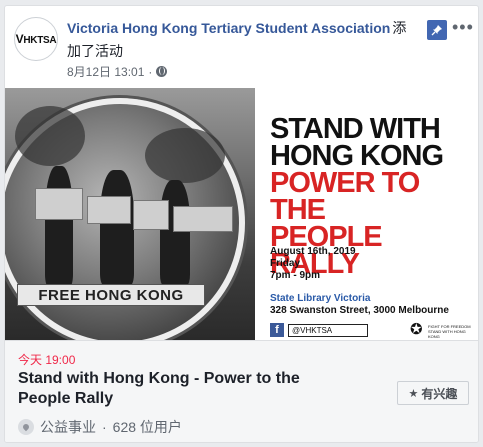 The height and width of the screenshot is (447, 483). I want to click on poster-venue-address: 328 Swanston Street, 3000 Melbourne, so click(359, 310).